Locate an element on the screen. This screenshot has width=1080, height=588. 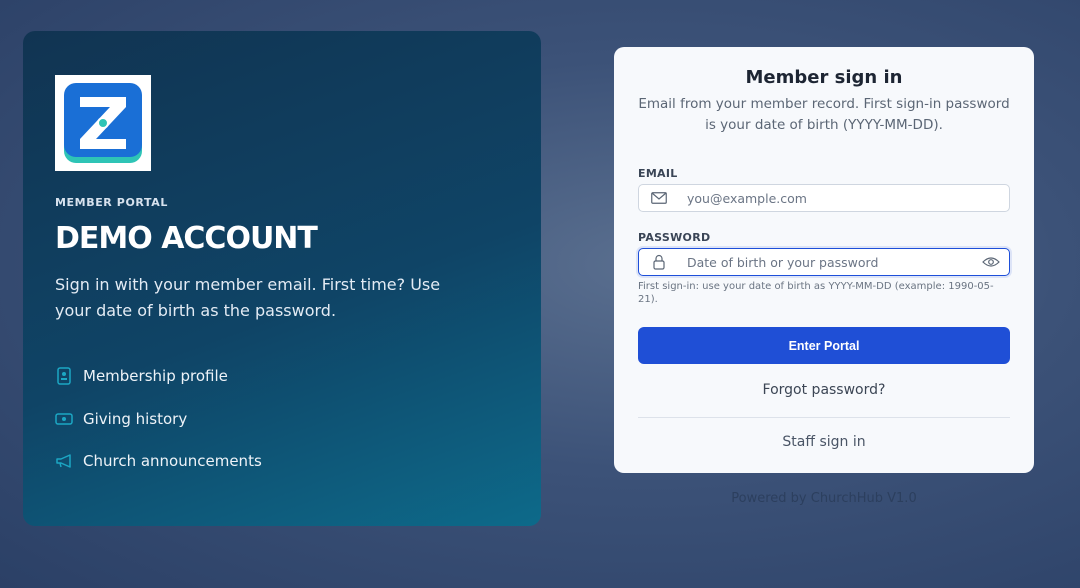
email-field is located at coordinates (824, 198).